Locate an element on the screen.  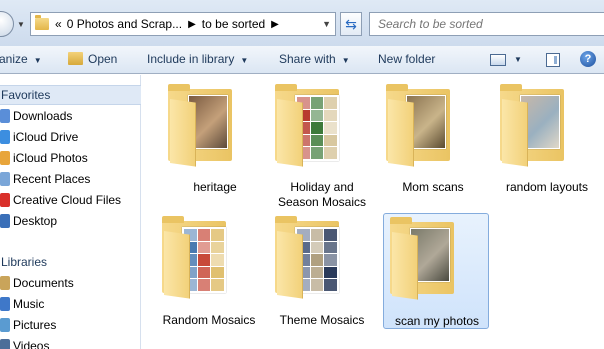
new-folder-button: New folder is located at coordinates (406, 59).